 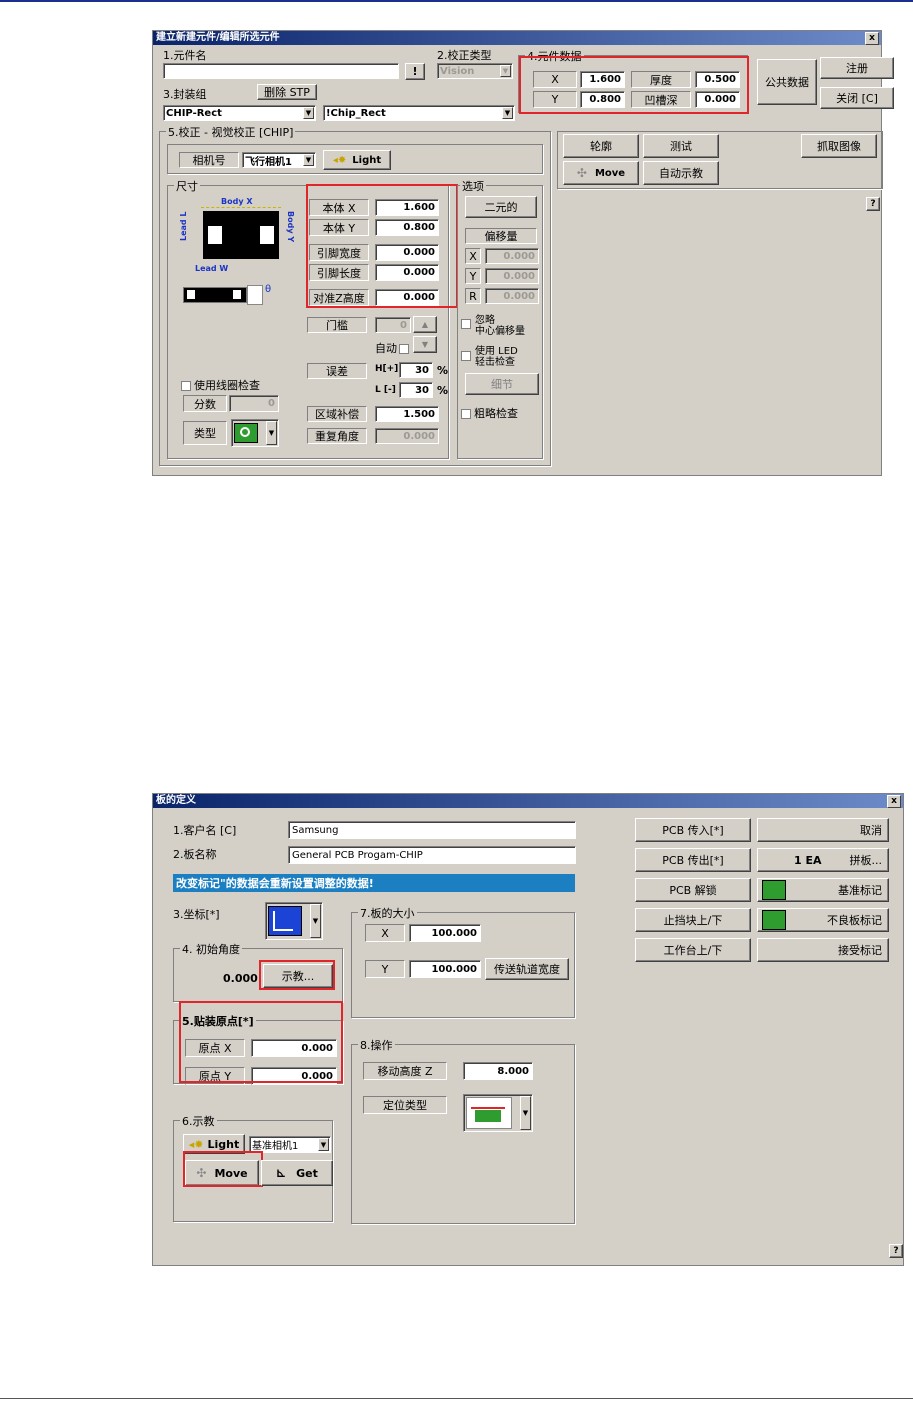 What do you see at coordinates (681, 173) in the screenshot?
I see `auto-teach-button: 自动示教` at bounding box center [681, 173].